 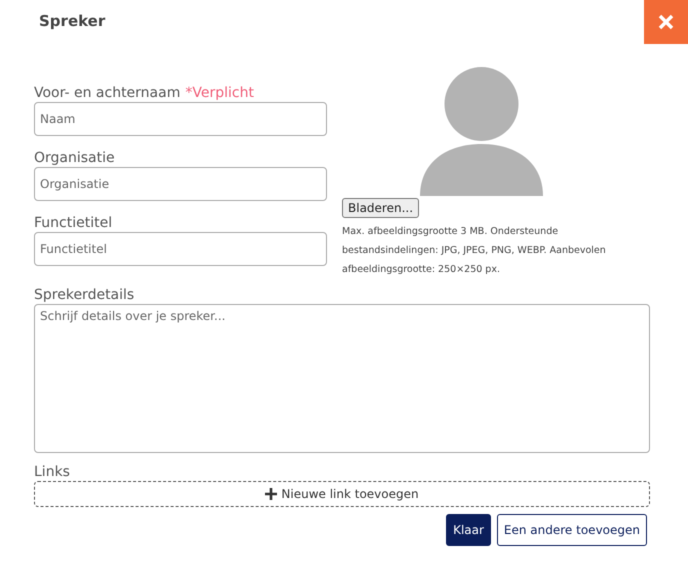 I want to click on field-label: Organisatie, so click(x=74, y=158).